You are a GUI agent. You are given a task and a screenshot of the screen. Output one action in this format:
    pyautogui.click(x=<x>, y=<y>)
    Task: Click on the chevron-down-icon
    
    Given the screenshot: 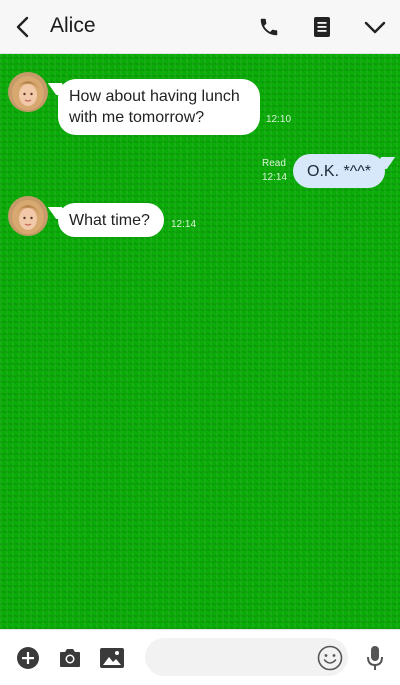 What is the action you would take?
    pyautogui.click(x=375, y=27)
    